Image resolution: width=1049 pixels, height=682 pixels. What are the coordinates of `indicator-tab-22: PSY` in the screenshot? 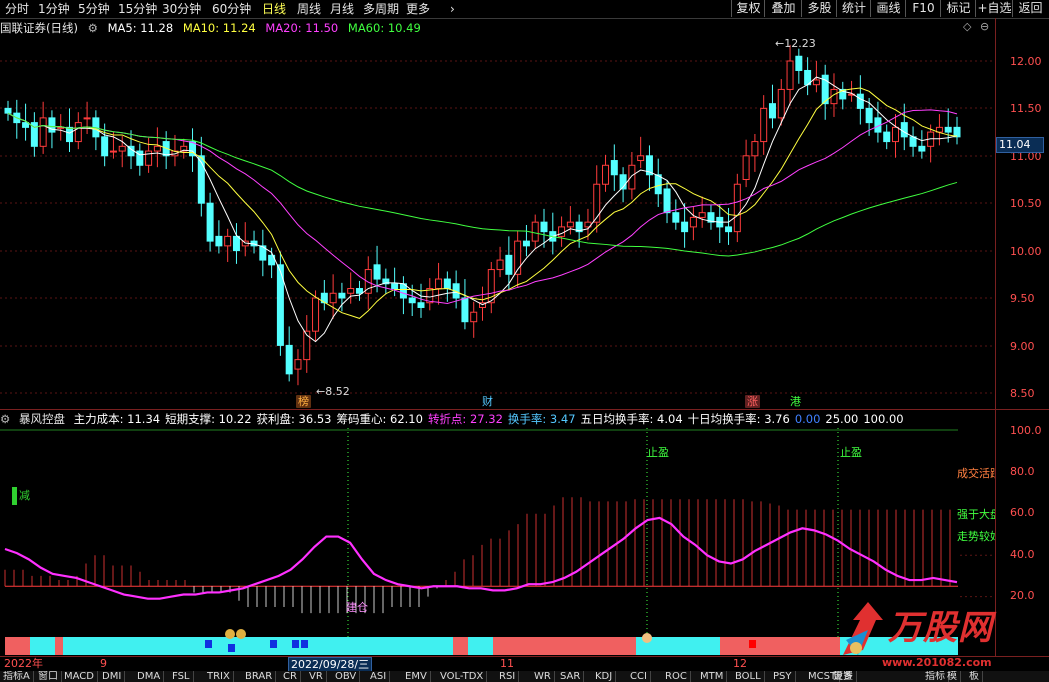 It's located at (783, 676).